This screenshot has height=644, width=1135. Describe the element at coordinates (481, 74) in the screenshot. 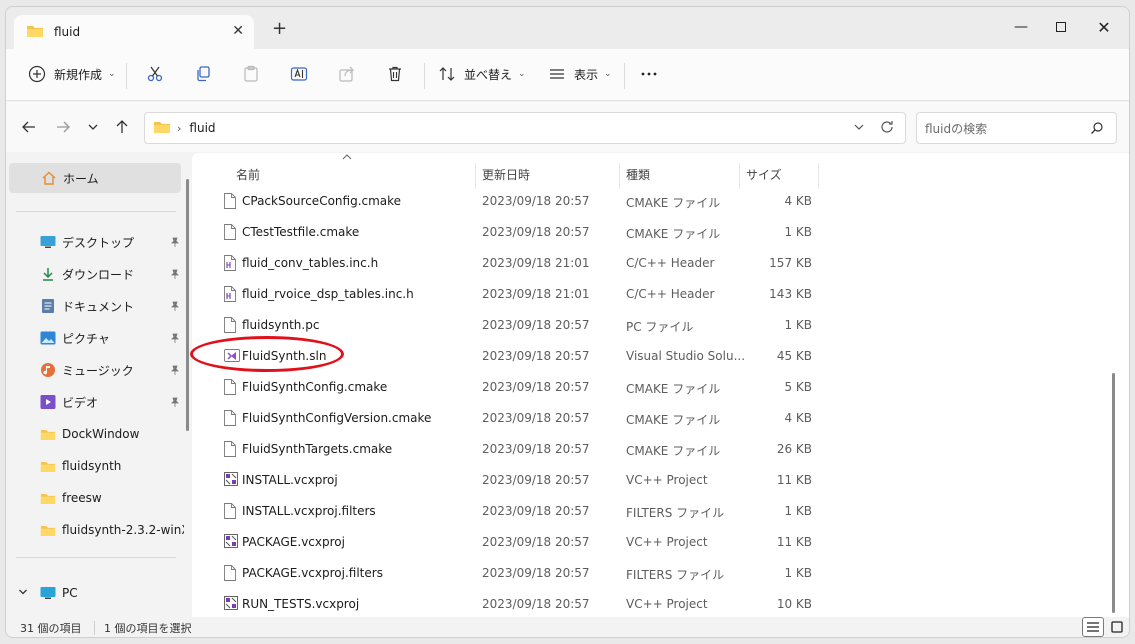

I see `sort-button: 並べ替え ⌄` at that location.